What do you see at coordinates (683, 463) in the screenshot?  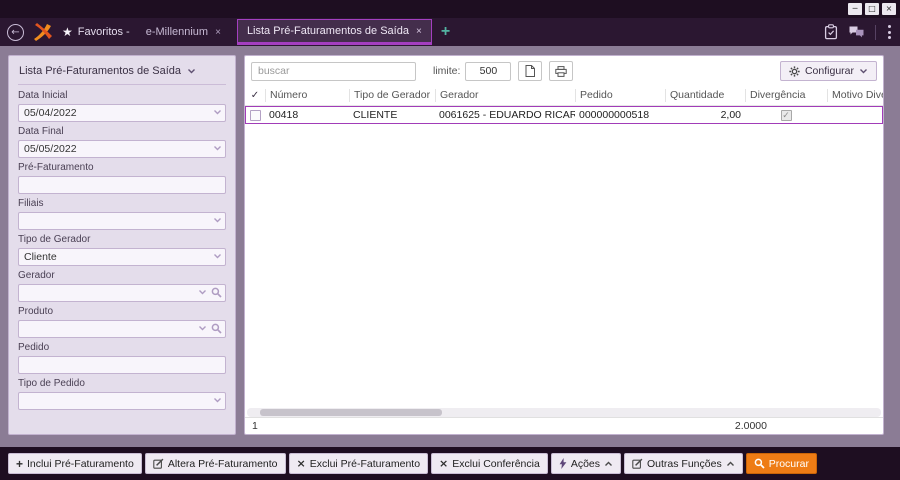 I see `outras-funcoes-button: Outras Funções` at bounding box center [683, 463].